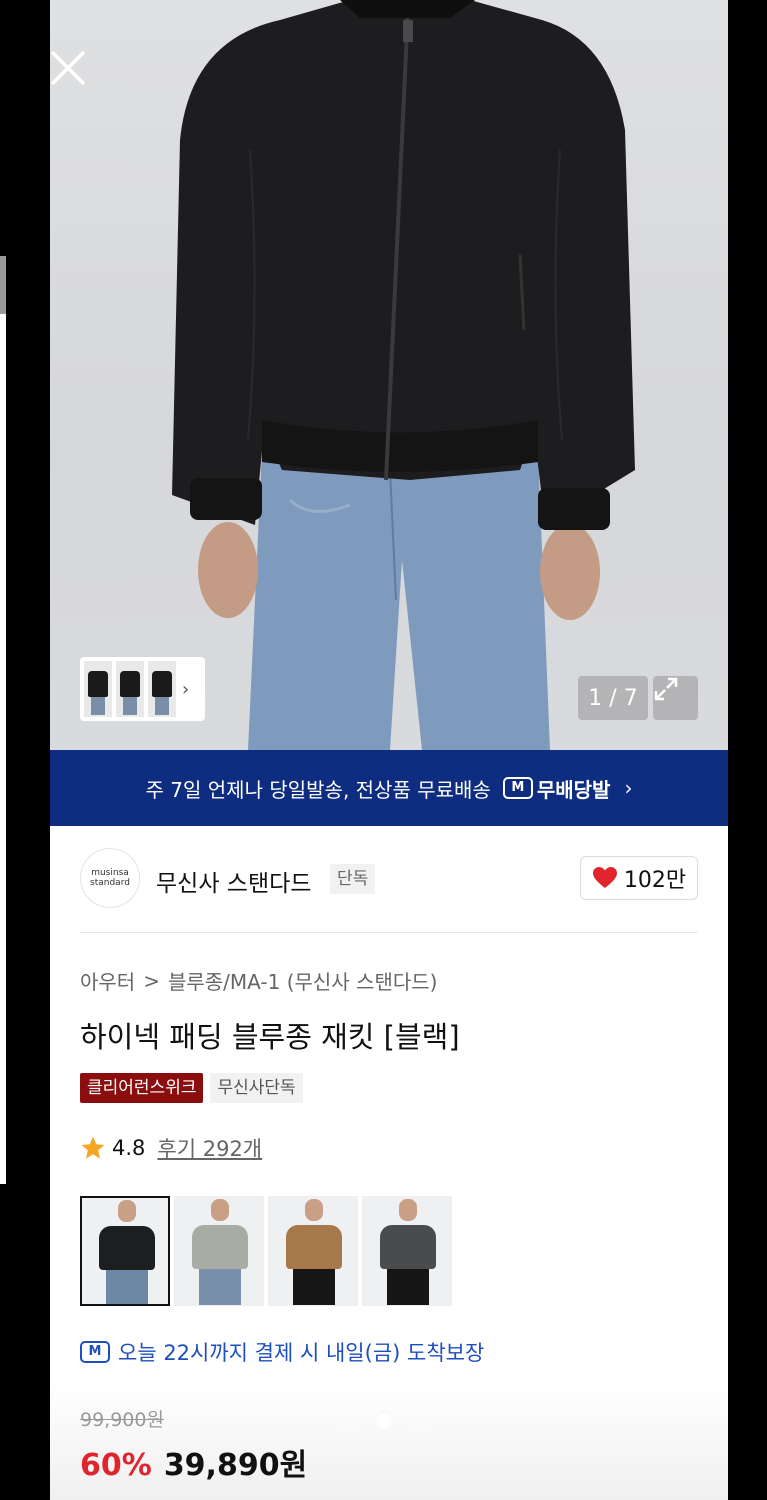  What do you see at coordinates (235, 1465) in the screenshot?
I see `sale-price: 39,890원` at bounding box center [235, 1465].